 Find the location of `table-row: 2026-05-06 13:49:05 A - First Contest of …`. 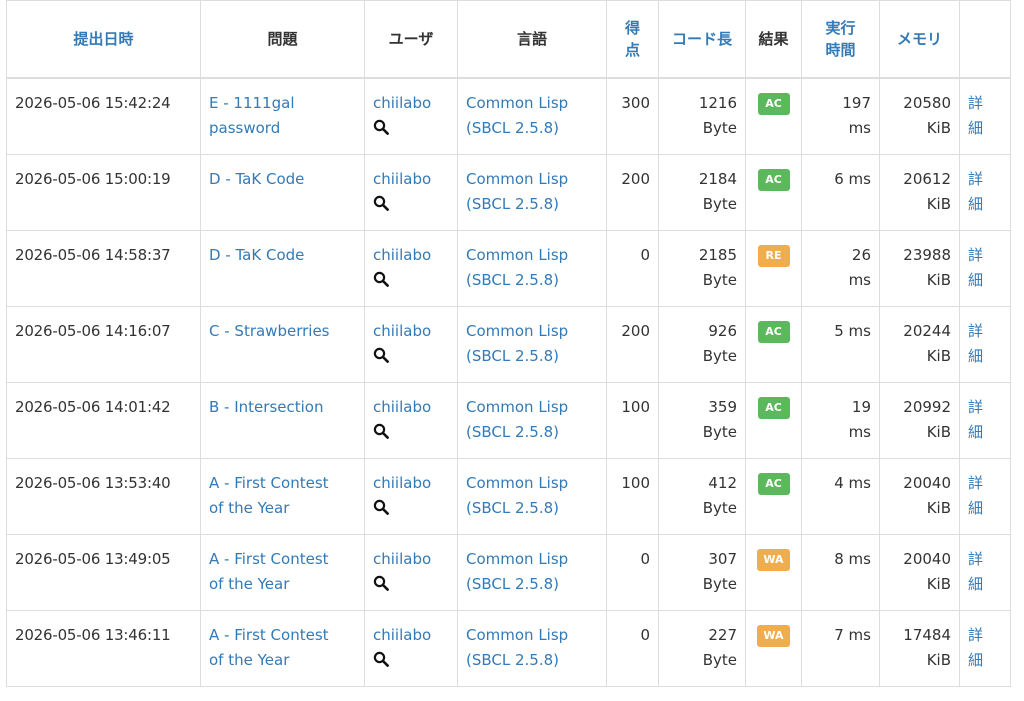

table-row: 2026-05-06 13:49:05 A - First Contest of … is located at coordinates (508, 572).